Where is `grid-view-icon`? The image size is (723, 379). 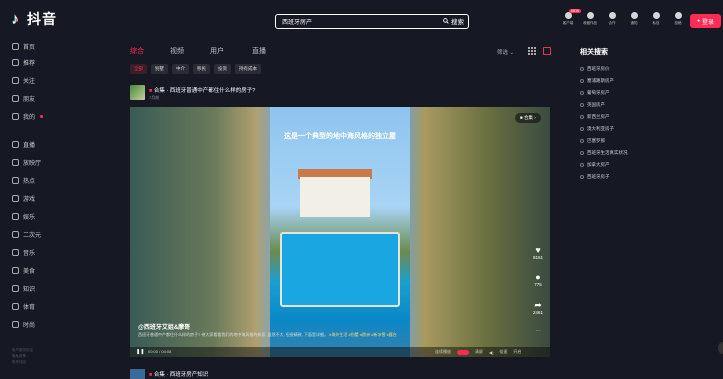
grid-view-icon is located at coordinates (532, 51).